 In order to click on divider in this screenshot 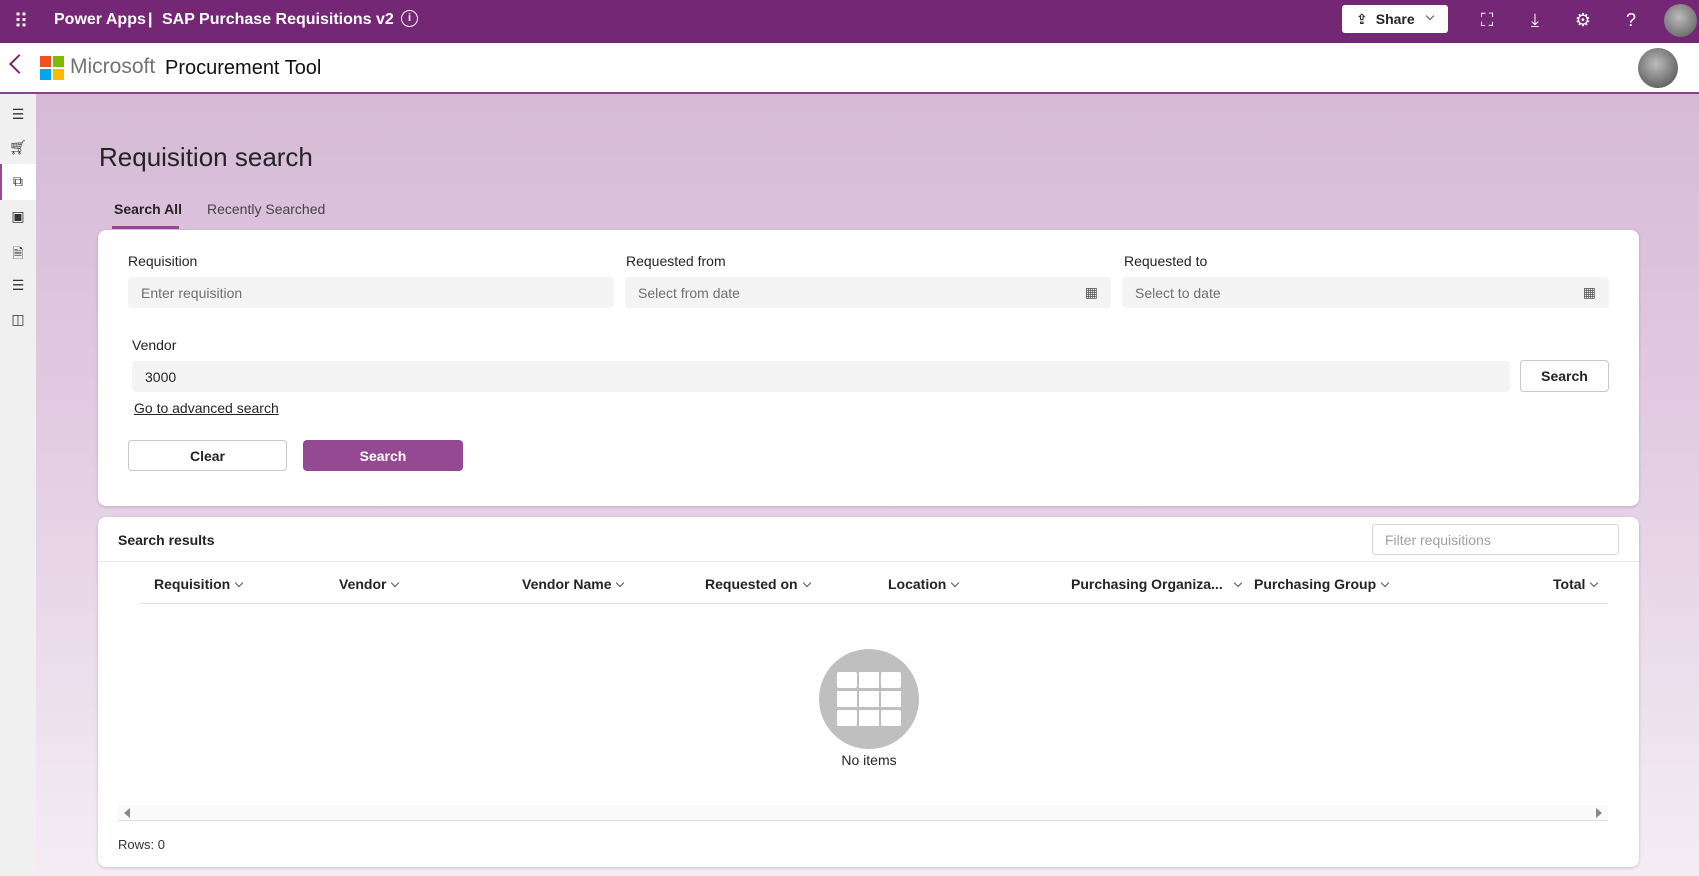, I will do `click(868, 561)`.